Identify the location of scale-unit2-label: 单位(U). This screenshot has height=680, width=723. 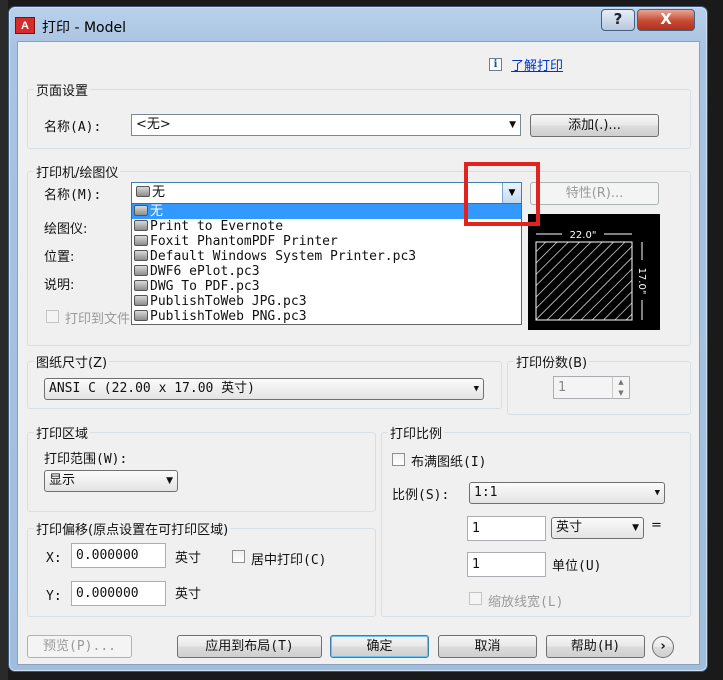
(577, 566).